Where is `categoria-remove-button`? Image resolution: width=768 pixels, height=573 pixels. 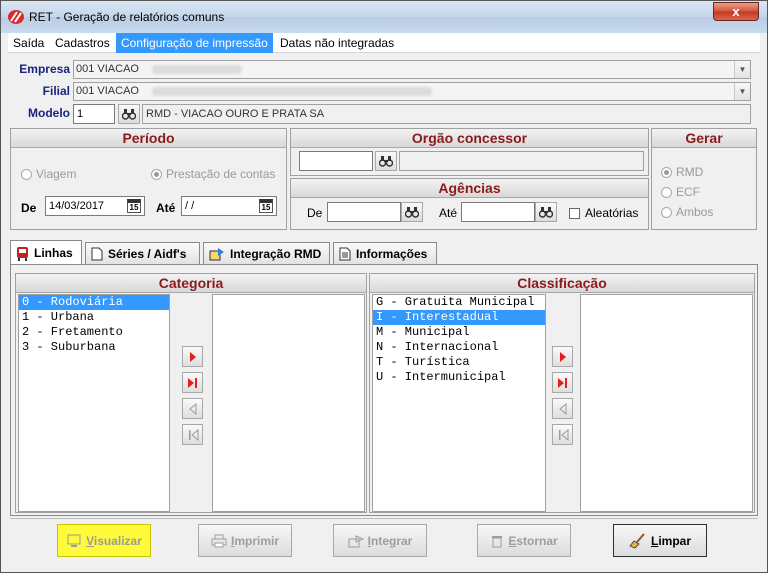 categoria-remove-button is located at coordinates (192, 408).